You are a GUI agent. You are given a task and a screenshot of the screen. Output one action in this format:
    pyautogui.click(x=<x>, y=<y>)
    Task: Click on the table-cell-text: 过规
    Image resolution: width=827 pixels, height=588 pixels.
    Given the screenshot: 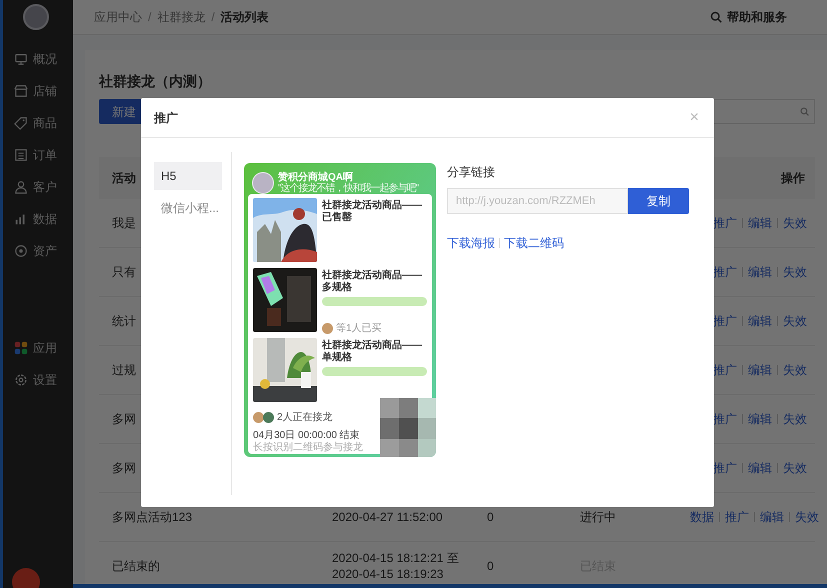 What is the action you would take?
    pyautogui.click(x=124, y=370)
    